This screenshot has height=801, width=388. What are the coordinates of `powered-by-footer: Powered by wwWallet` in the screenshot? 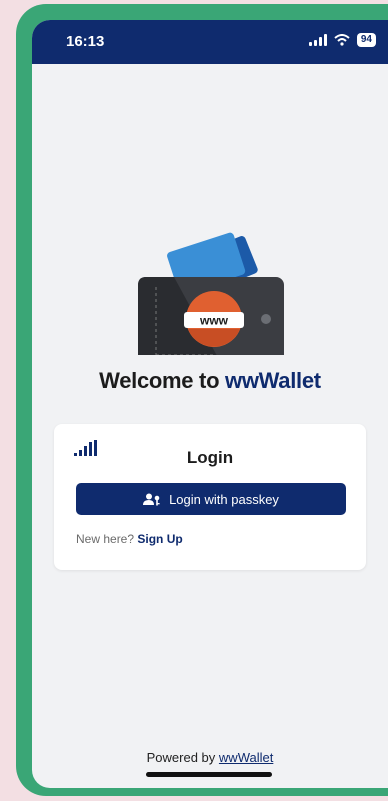 It's located at (210, 757).